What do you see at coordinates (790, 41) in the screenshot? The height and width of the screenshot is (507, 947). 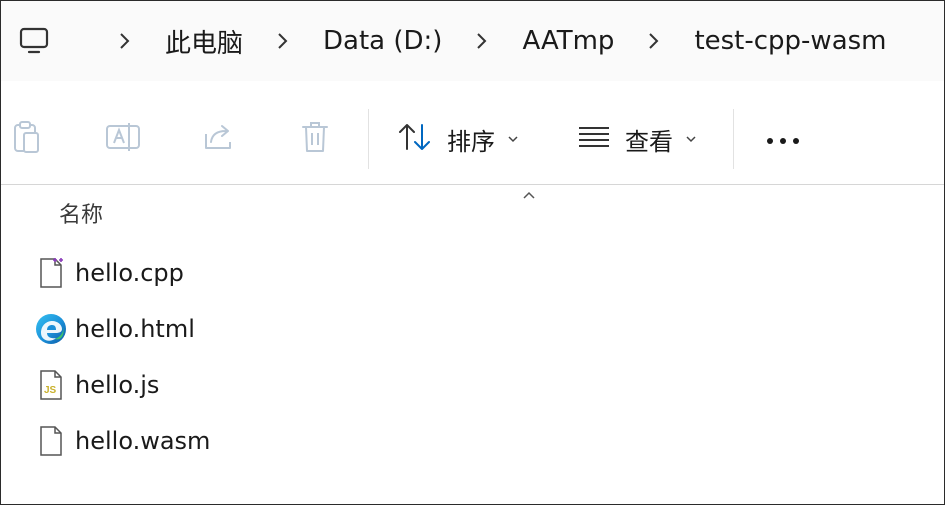 I see `breadcrumb-item-current-folder: test-cpp-wasm` at bounding box center [790, 41].